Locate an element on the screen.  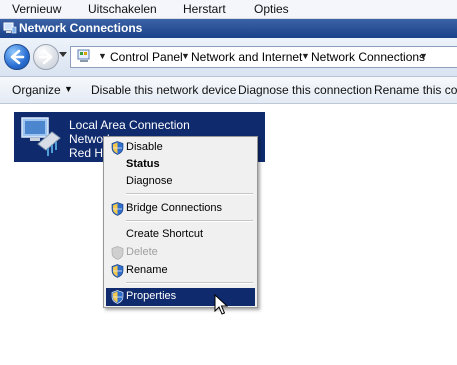
top-menu-bar: Vernieuw Uitschakelen Herstart Opties is located at coordinates (228, 9).